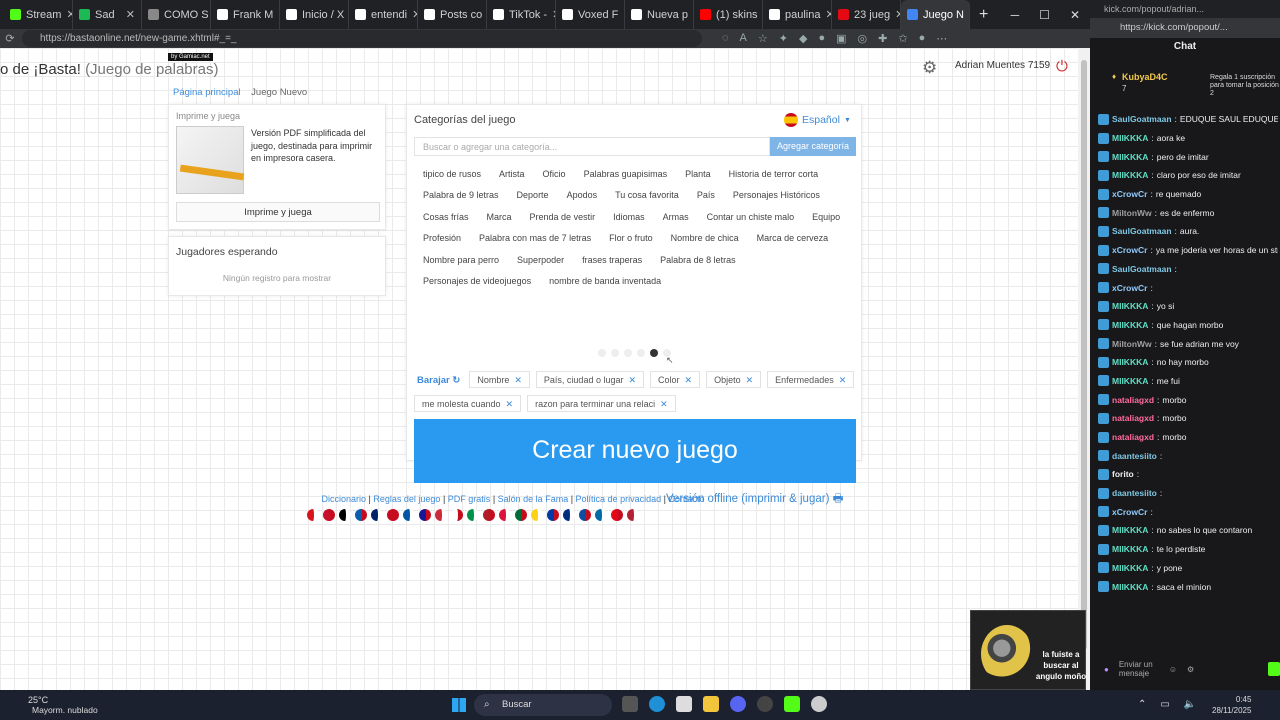 Image resolution: width=1280 pixels, height=720 pixels. Describe the element at coordinates (751, 217) in the screenshot. I see `category-option: Contar un chiste malo` at that location.